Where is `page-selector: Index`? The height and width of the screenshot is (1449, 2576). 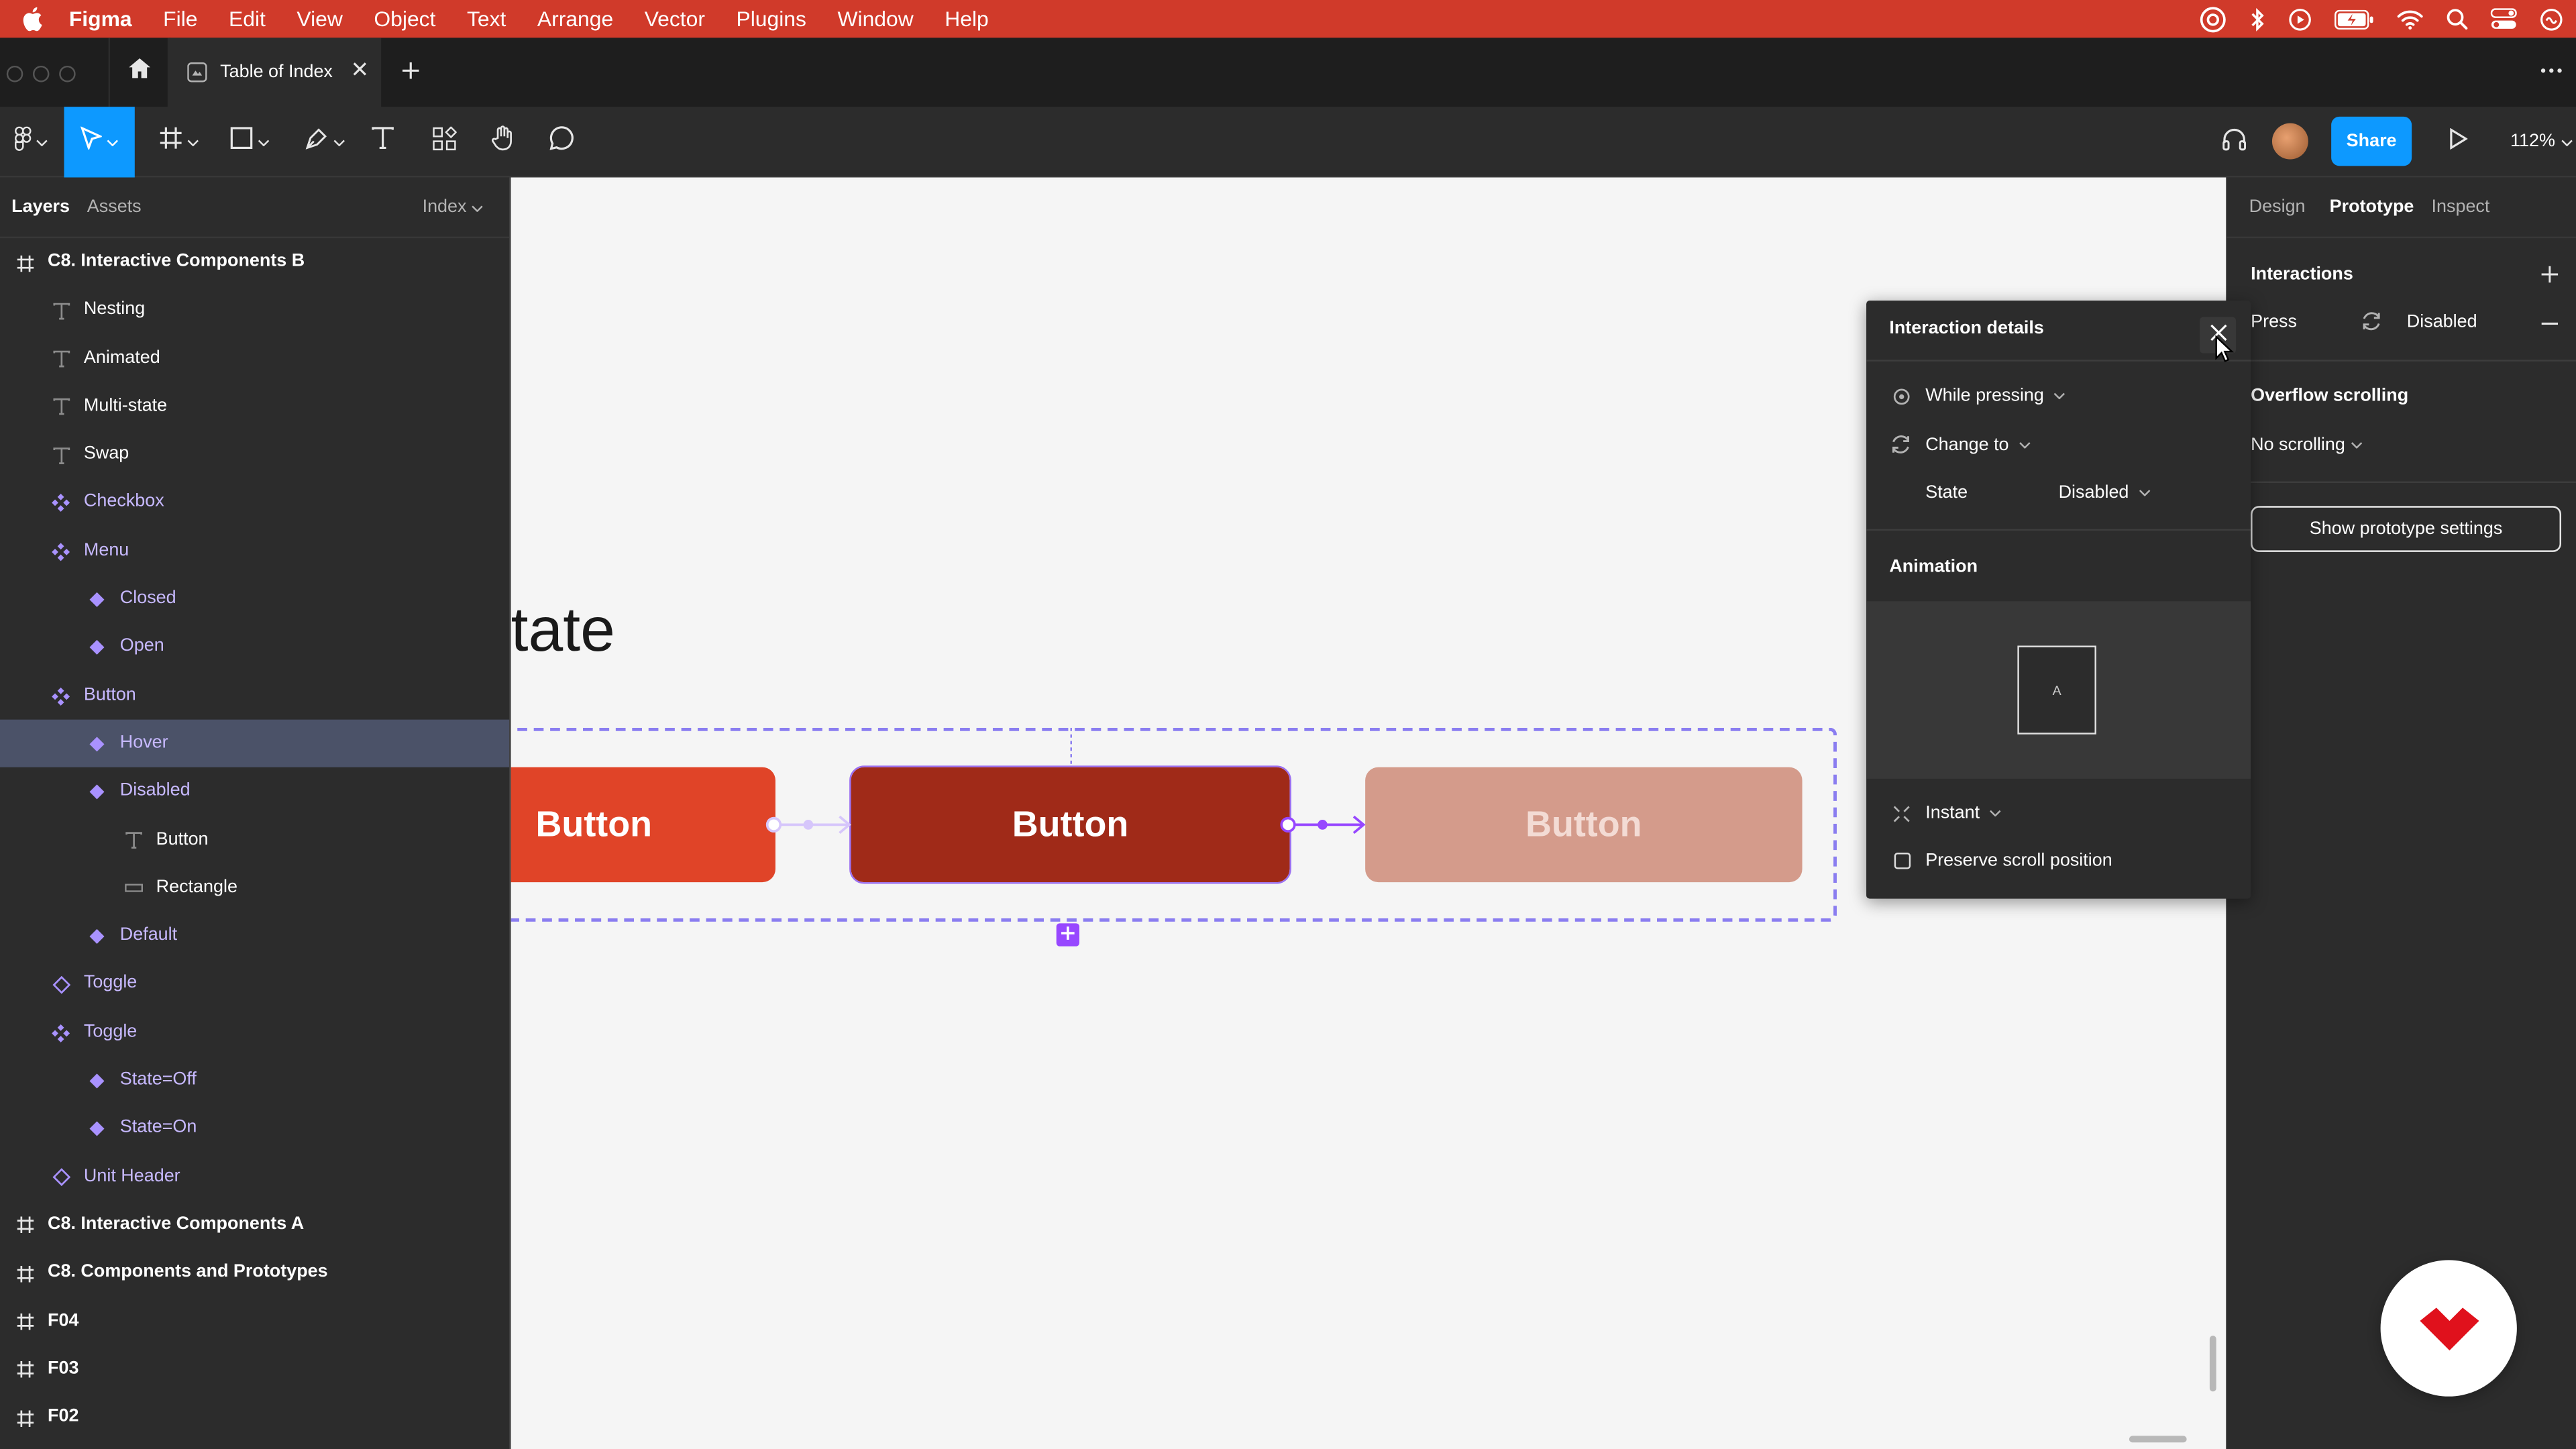
page-selector: Index is located at coordinates (453, 207).